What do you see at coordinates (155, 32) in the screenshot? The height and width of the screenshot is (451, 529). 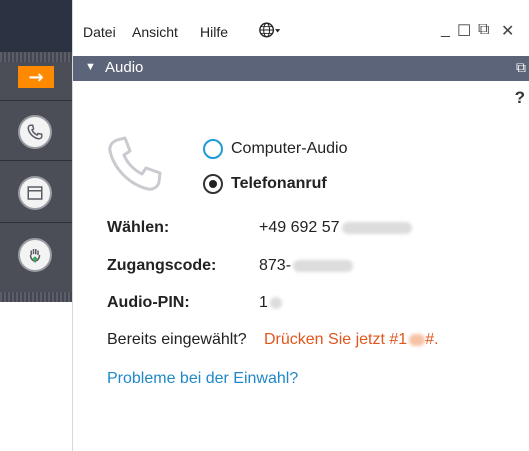 I see `menu-ansicht: Ansicht` at bounding box center [155, 32].